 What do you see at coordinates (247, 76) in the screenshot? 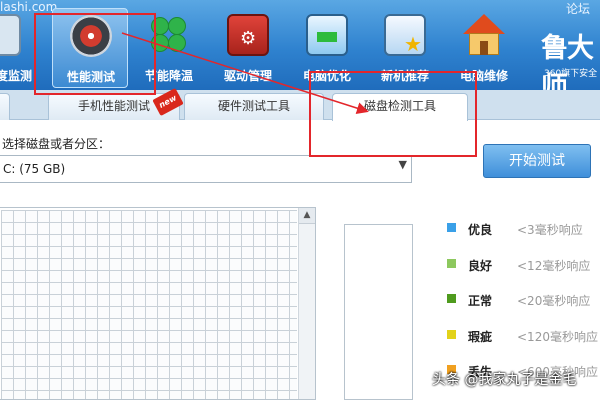
I see `nav-label: 驱动管理` at bounding box center [247, 76].